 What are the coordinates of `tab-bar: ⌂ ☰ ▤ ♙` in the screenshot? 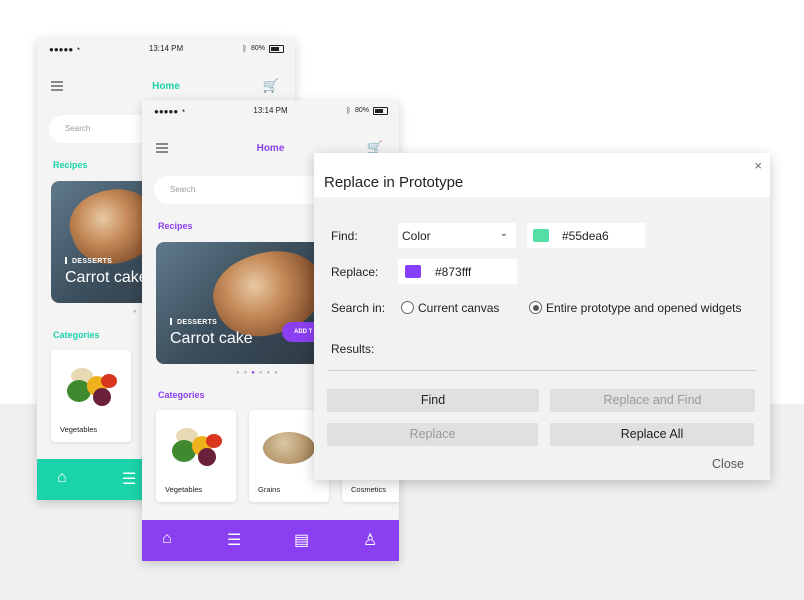 It's located at (270, 540).